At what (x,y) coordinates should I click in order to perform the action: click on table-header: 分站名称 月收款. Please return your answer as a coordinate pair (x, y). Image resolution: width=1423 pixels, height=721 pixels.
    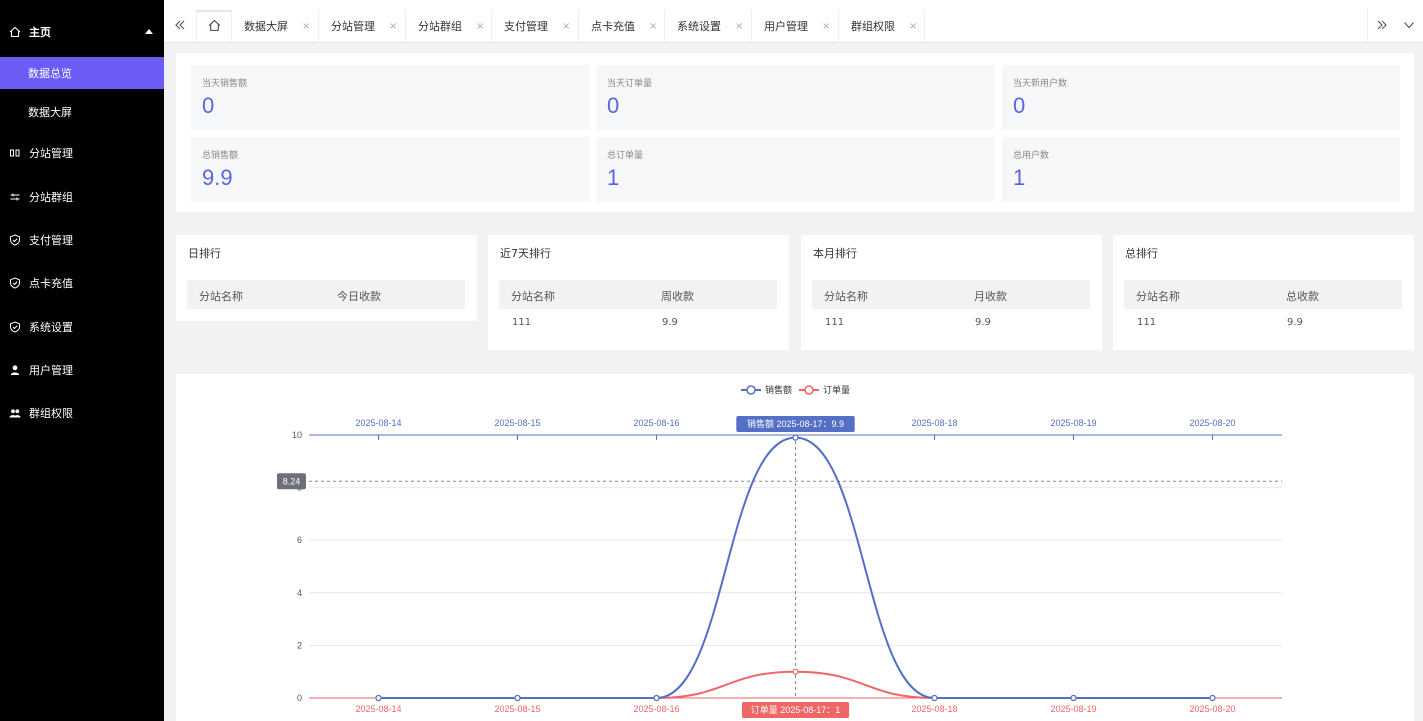
    Looking at the image, I should click on (951, 294).